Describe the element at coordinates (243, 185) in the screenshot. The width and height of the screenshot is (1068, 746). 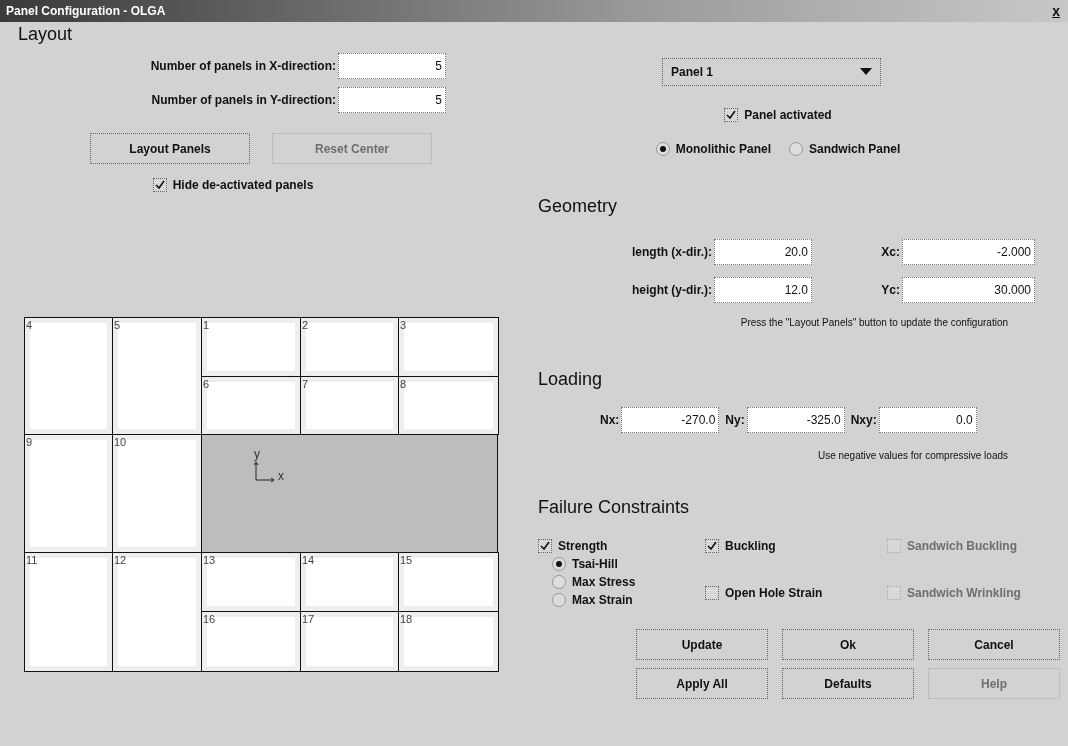
I see `checkbox-label: Hide de-activated panels` at that location.